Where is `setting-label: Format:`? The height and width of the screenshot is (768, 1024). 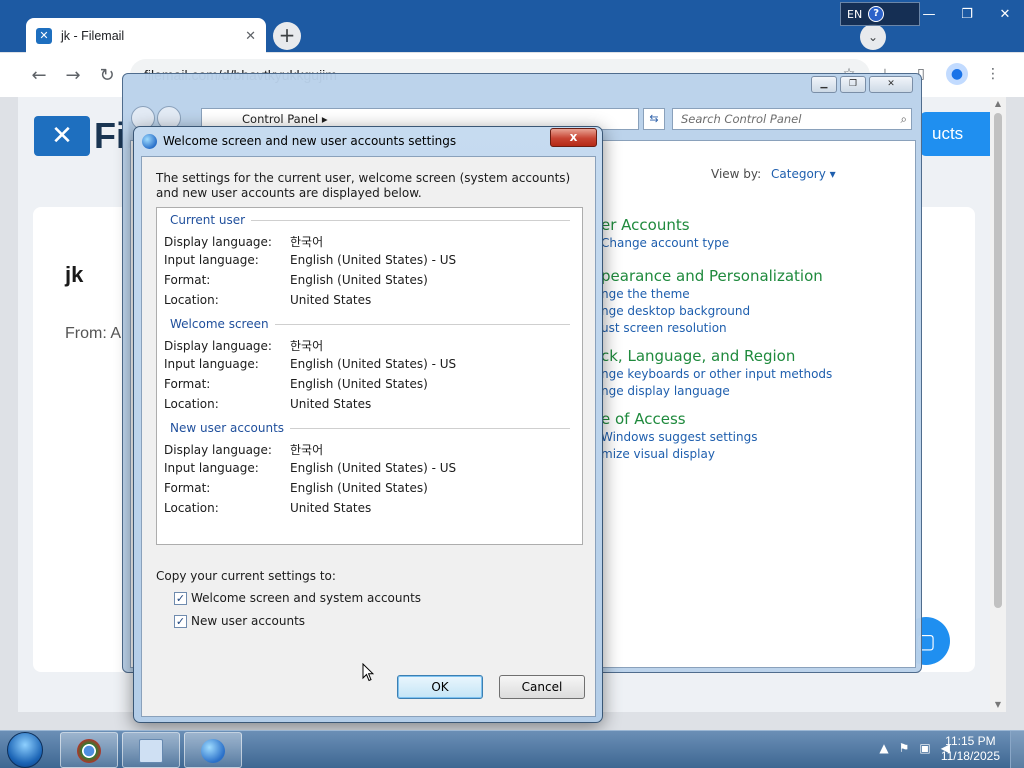 setting-label: Format: is located at coordinates (187, 384).